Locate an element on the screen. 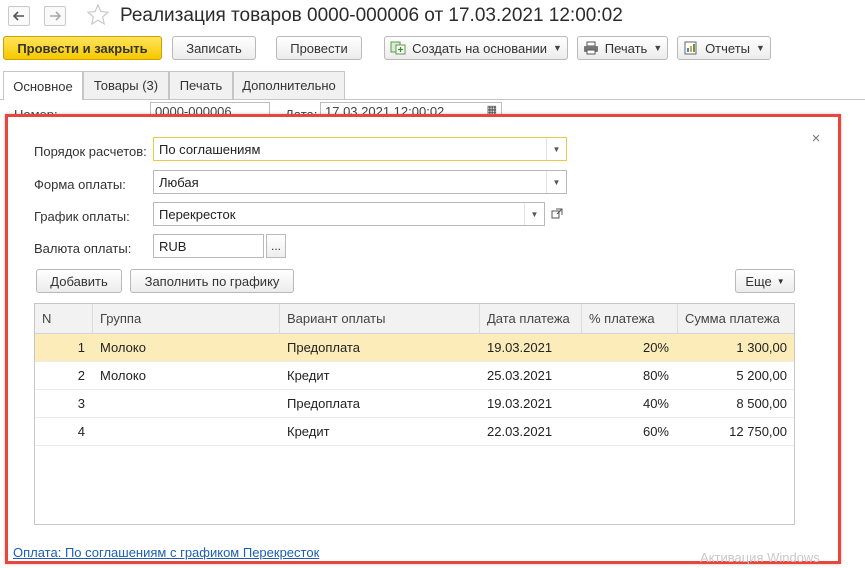 The width and height of the screenshot is (865, 568). cell-sum: 1 300,00 is located at coordinates (761, 347).